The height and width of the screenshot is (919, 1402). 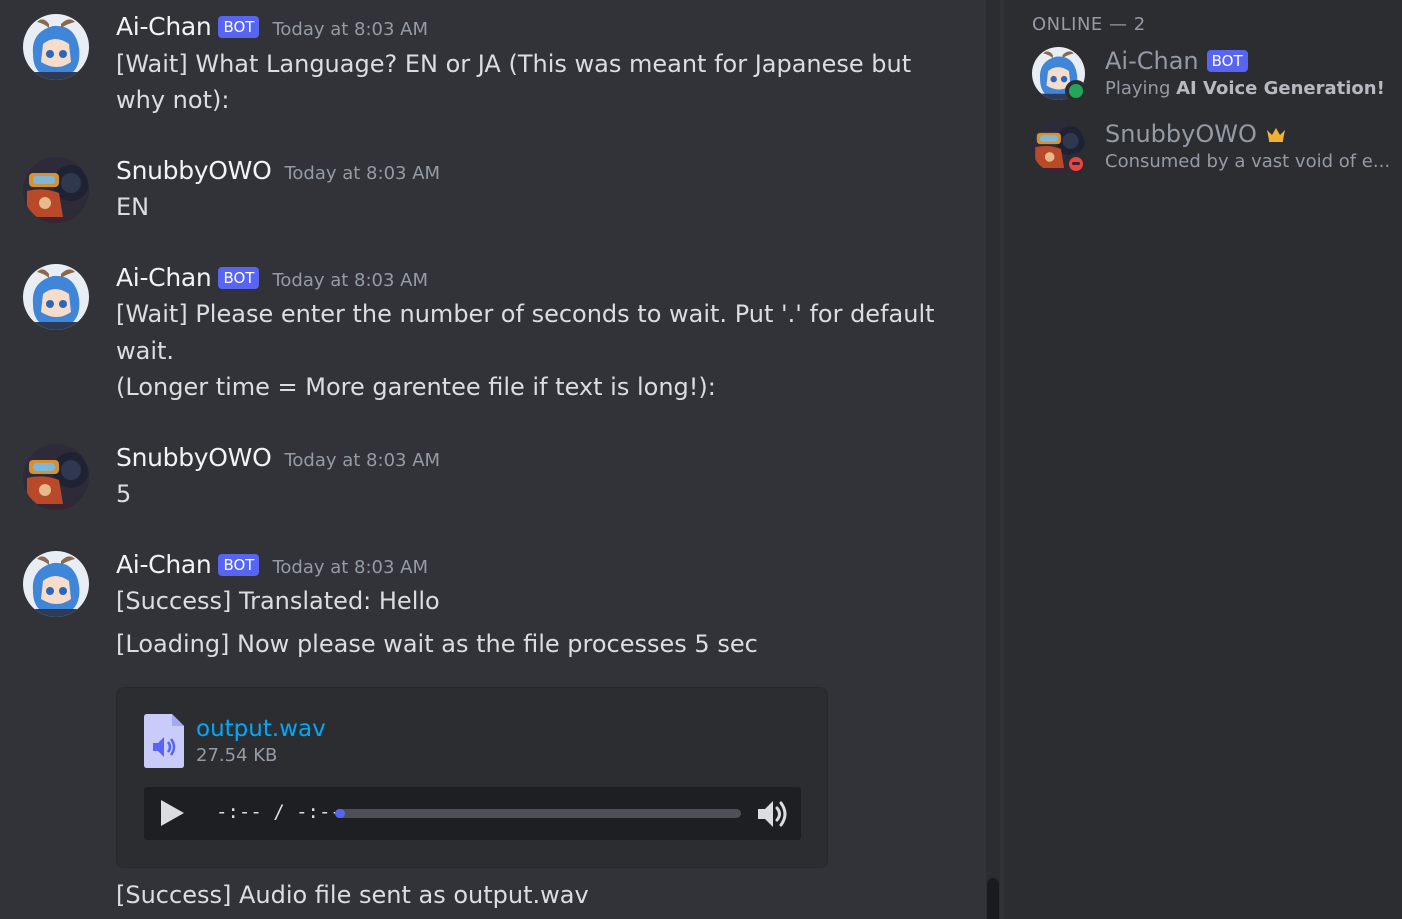 I want to click on member-name-text: Ai-Chan, so click(x=1152, y=61).